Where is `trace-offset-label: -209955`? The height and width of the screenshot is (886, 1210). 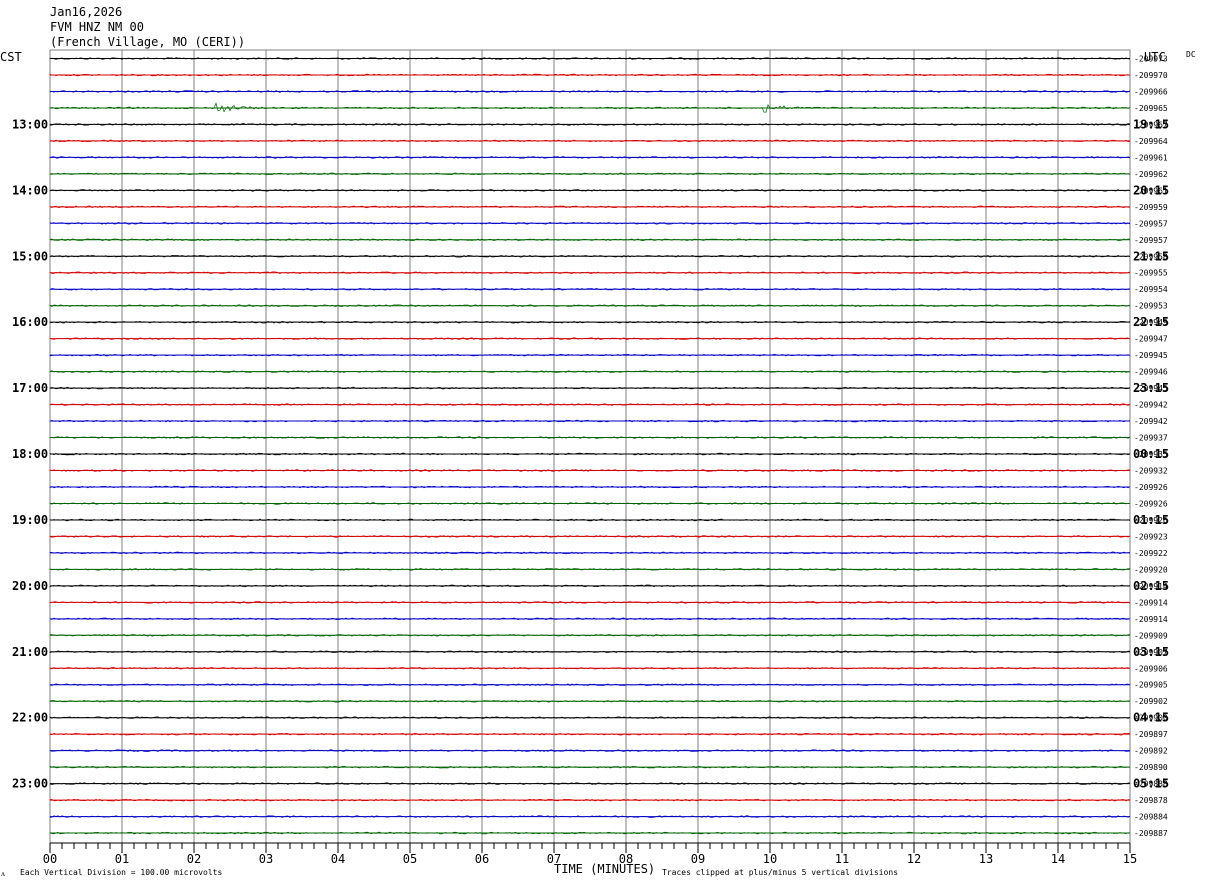
trace-offset-label: -209955 is located at coordinates (1151, 273).